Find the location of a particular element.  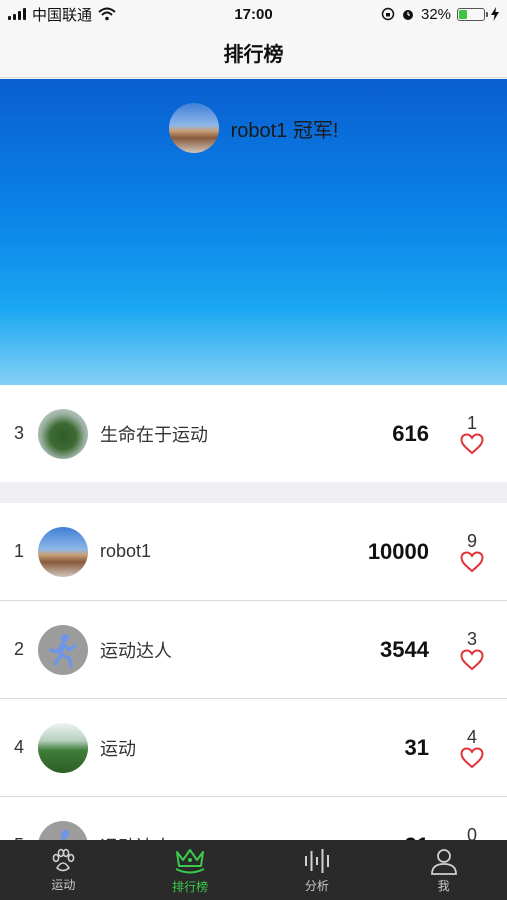

paw-icon is located at coordinates (63, 859).